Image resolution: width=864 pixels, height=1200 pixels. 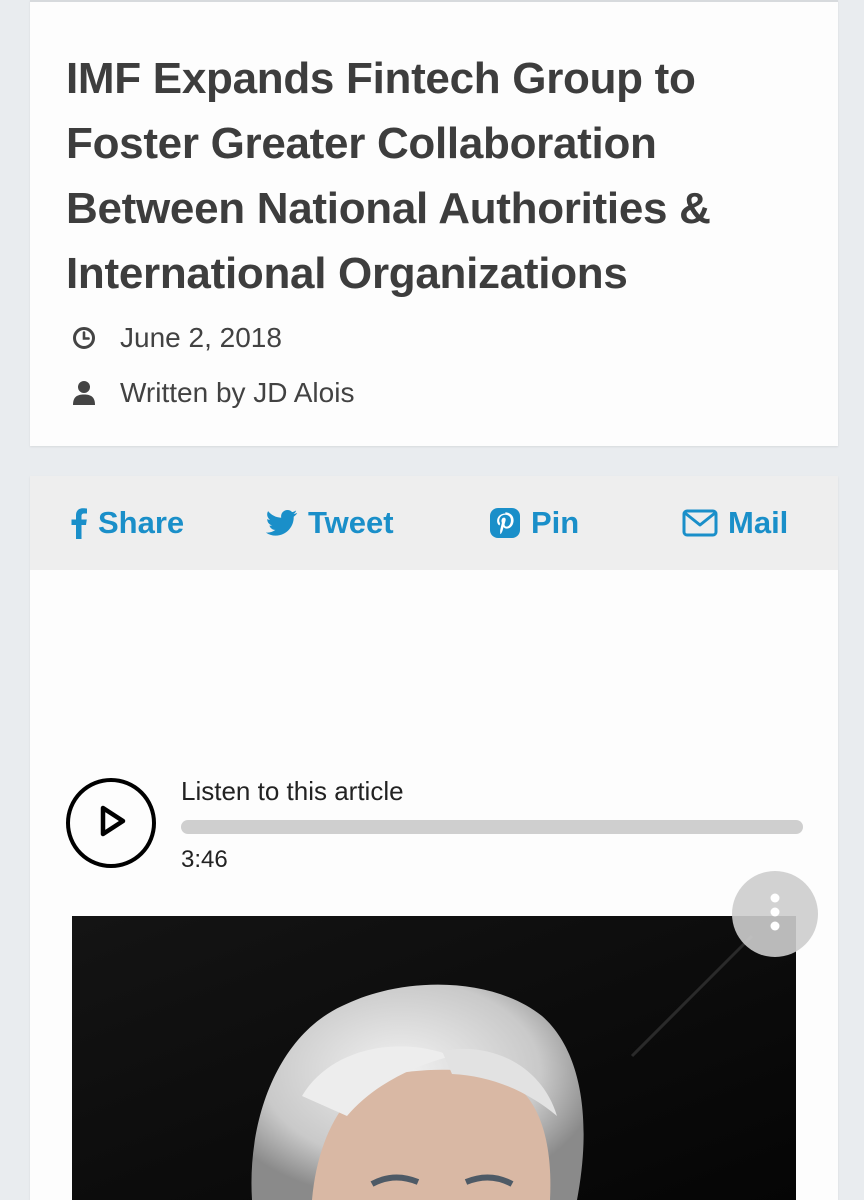 What do you see at coordinates (237, 393) in the screenshot?
I see `article-author: Written by JD Alois` at bounding box center [237, 393].